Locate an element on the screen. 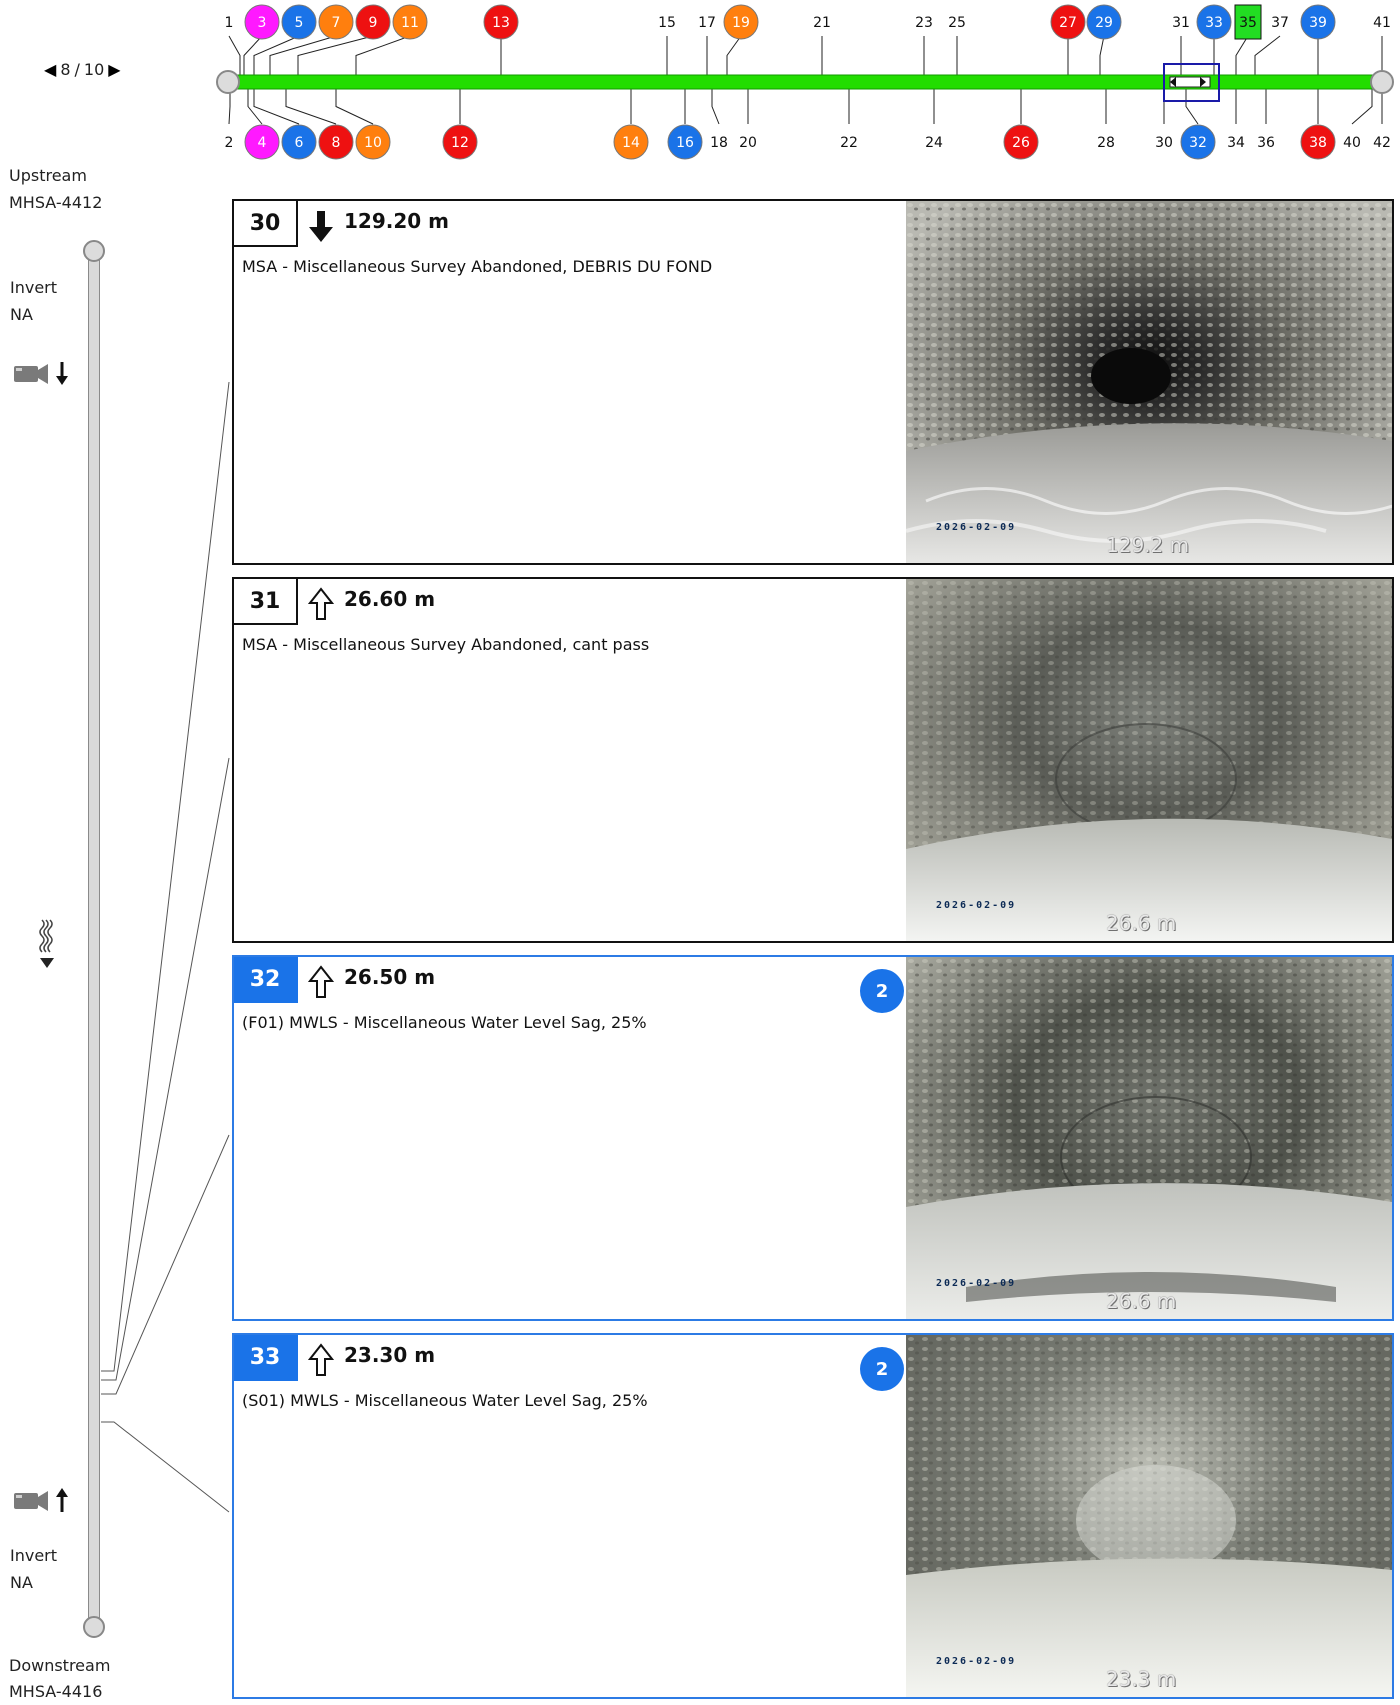 The image size is (1400, 1705). top-marker-21: 21 is located at coordinates (822, 23).